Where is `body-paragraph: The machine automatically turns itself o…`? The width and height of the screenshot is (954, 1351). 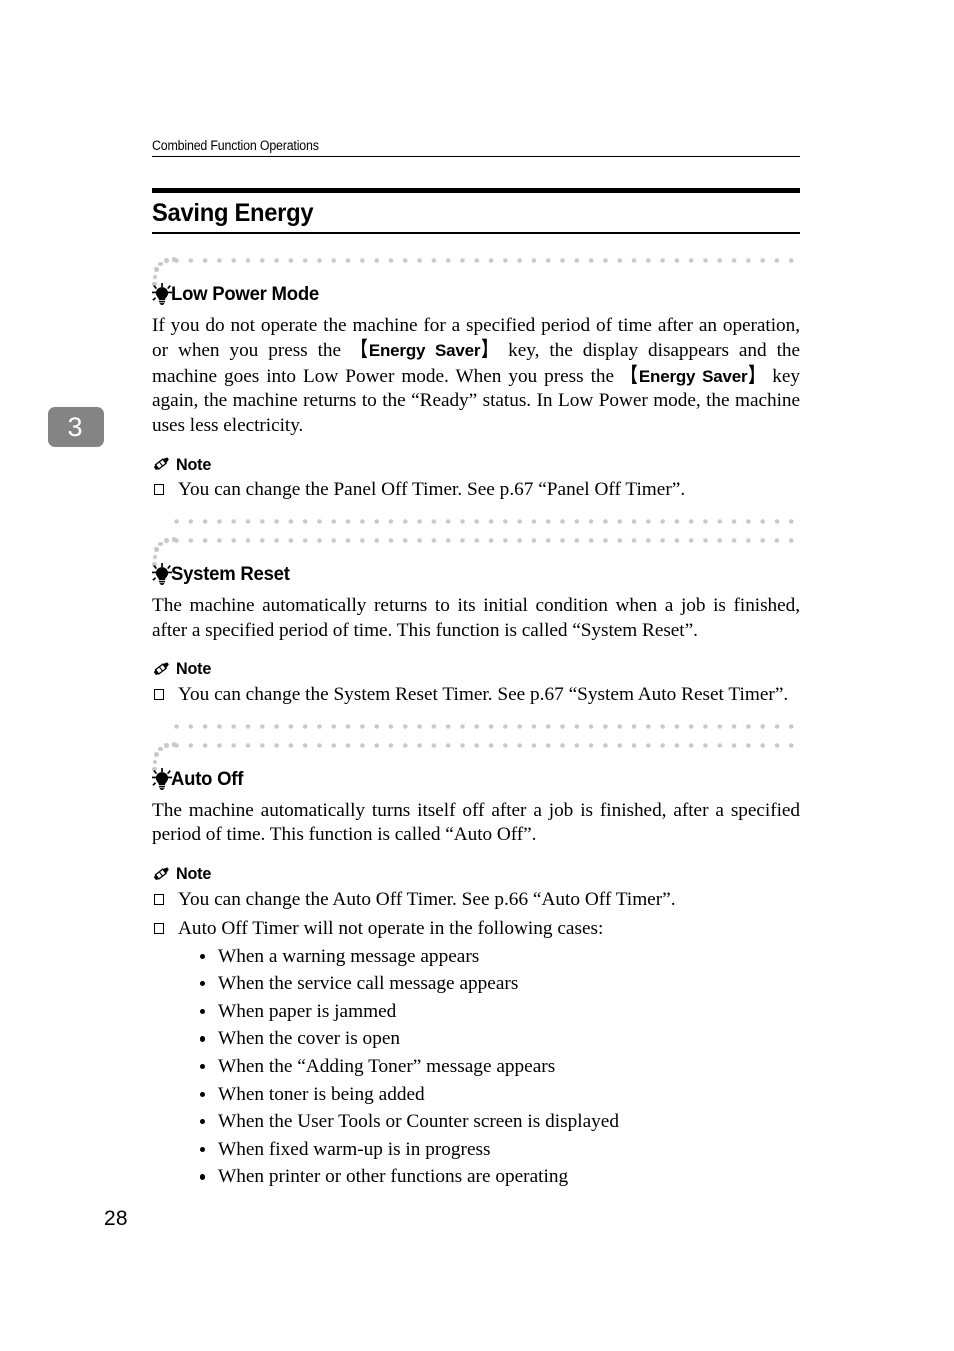
body-paragraph: The machine automatically turns itself o… is located at coordinates (476, 823).